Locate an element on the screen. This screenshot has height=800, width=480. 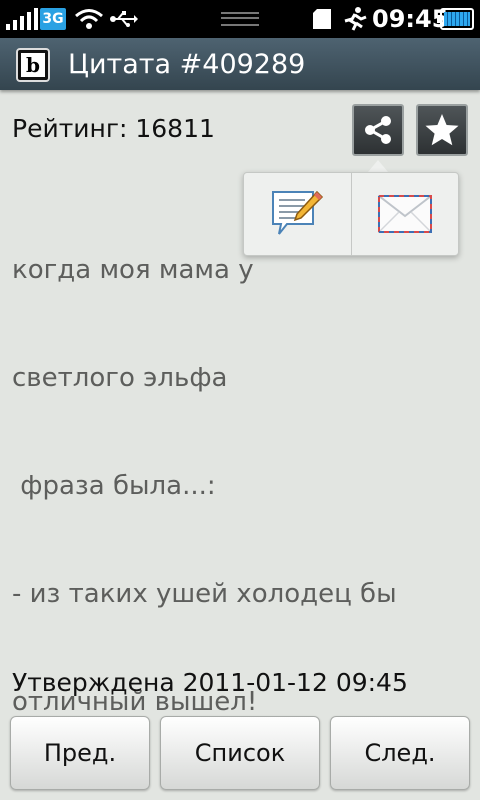
quote-line: - из таких ушей холодец бы is located at coordinates (204, 594).